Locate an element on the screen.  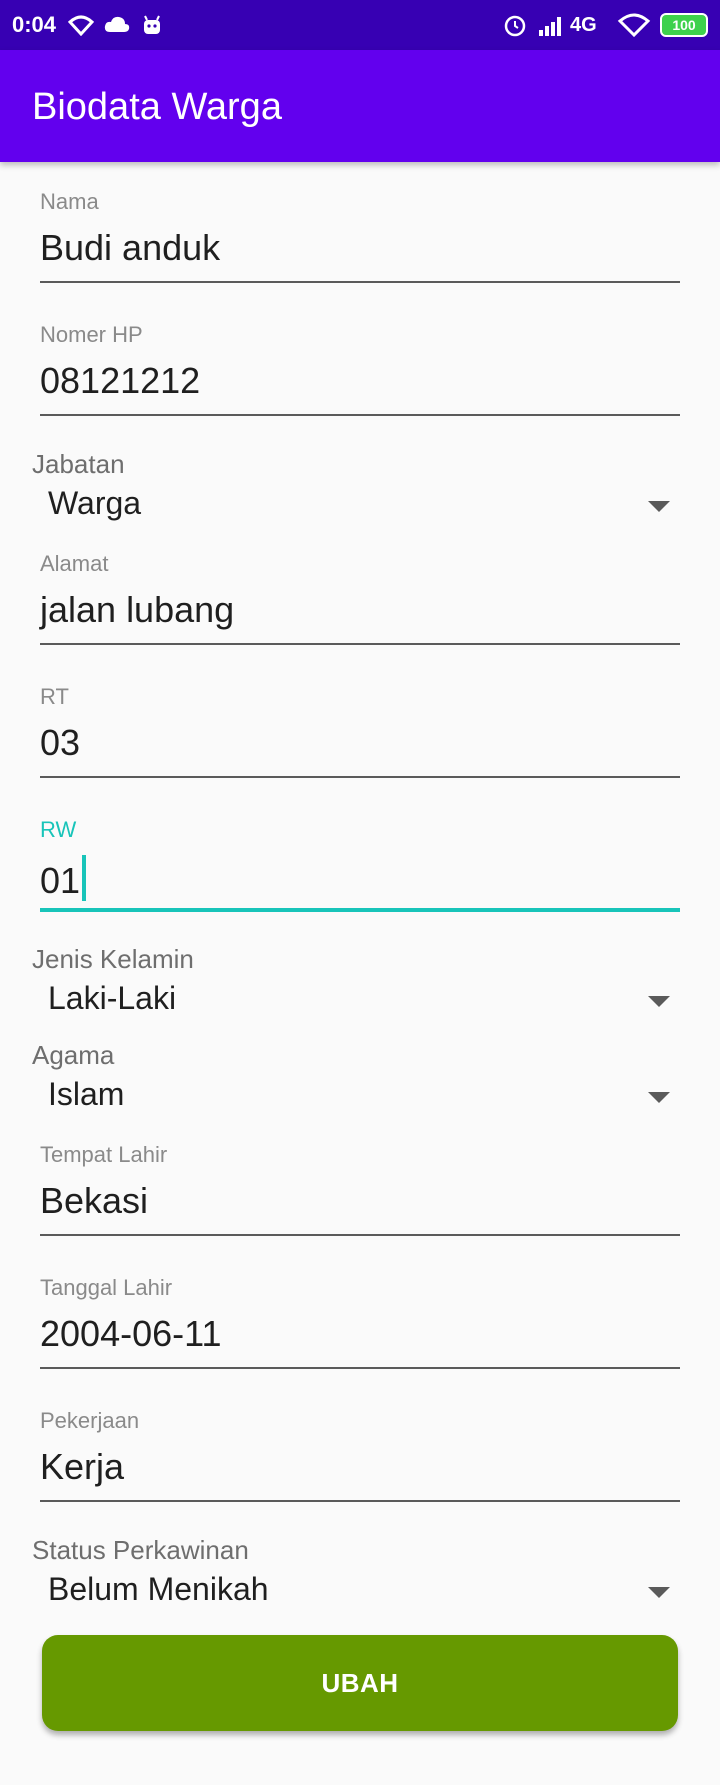
jenis-kelamin-value: Laki-Laki is located at coordinates (112, 998).